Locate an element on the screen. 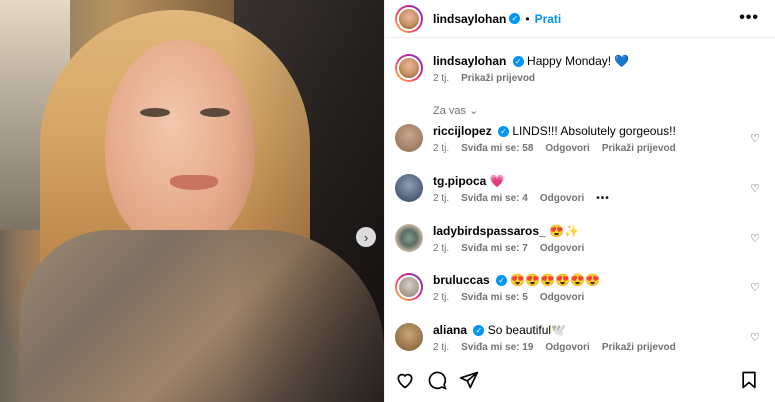 Image resolution: width=775 pixels, height=402 pixels. comment-likes: Sviđa mi se: 58 is located at coordinates (497, 148).